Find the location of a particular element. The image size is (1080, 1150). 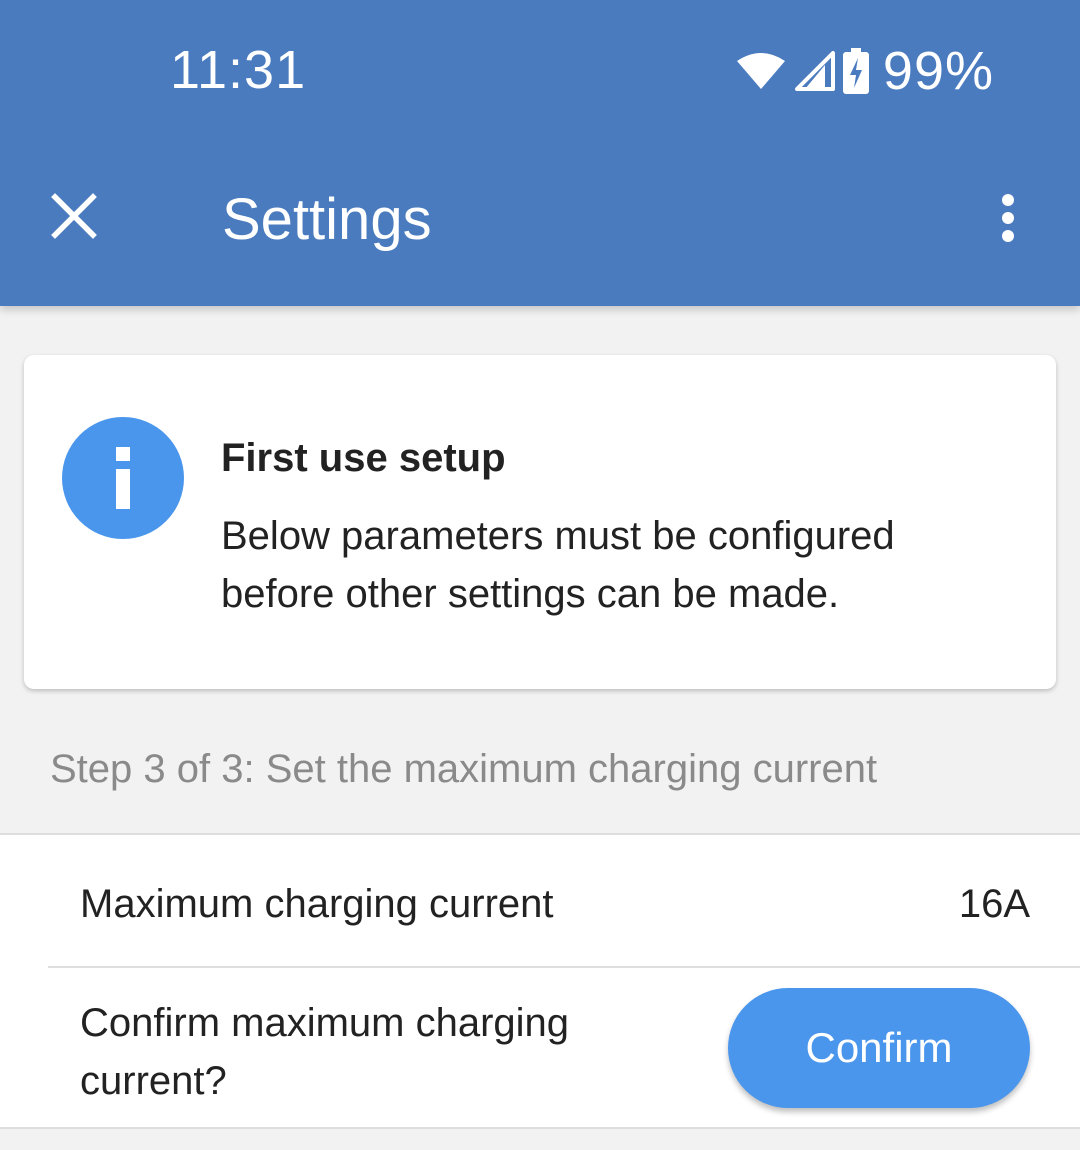

status-icons: 99% is located at coordinates (864, 71).